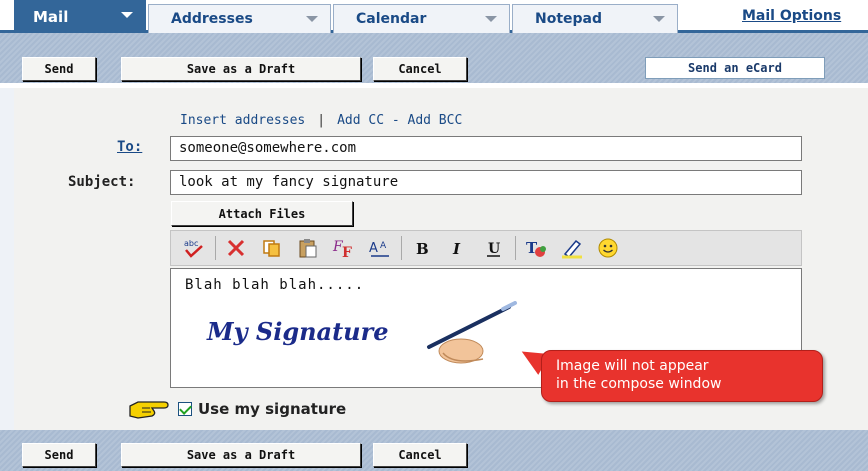 This screenshot has height=471, width=868. Describe the element at coordinates (272, 248) in the screenshot. I see `copy-icon` at that location.